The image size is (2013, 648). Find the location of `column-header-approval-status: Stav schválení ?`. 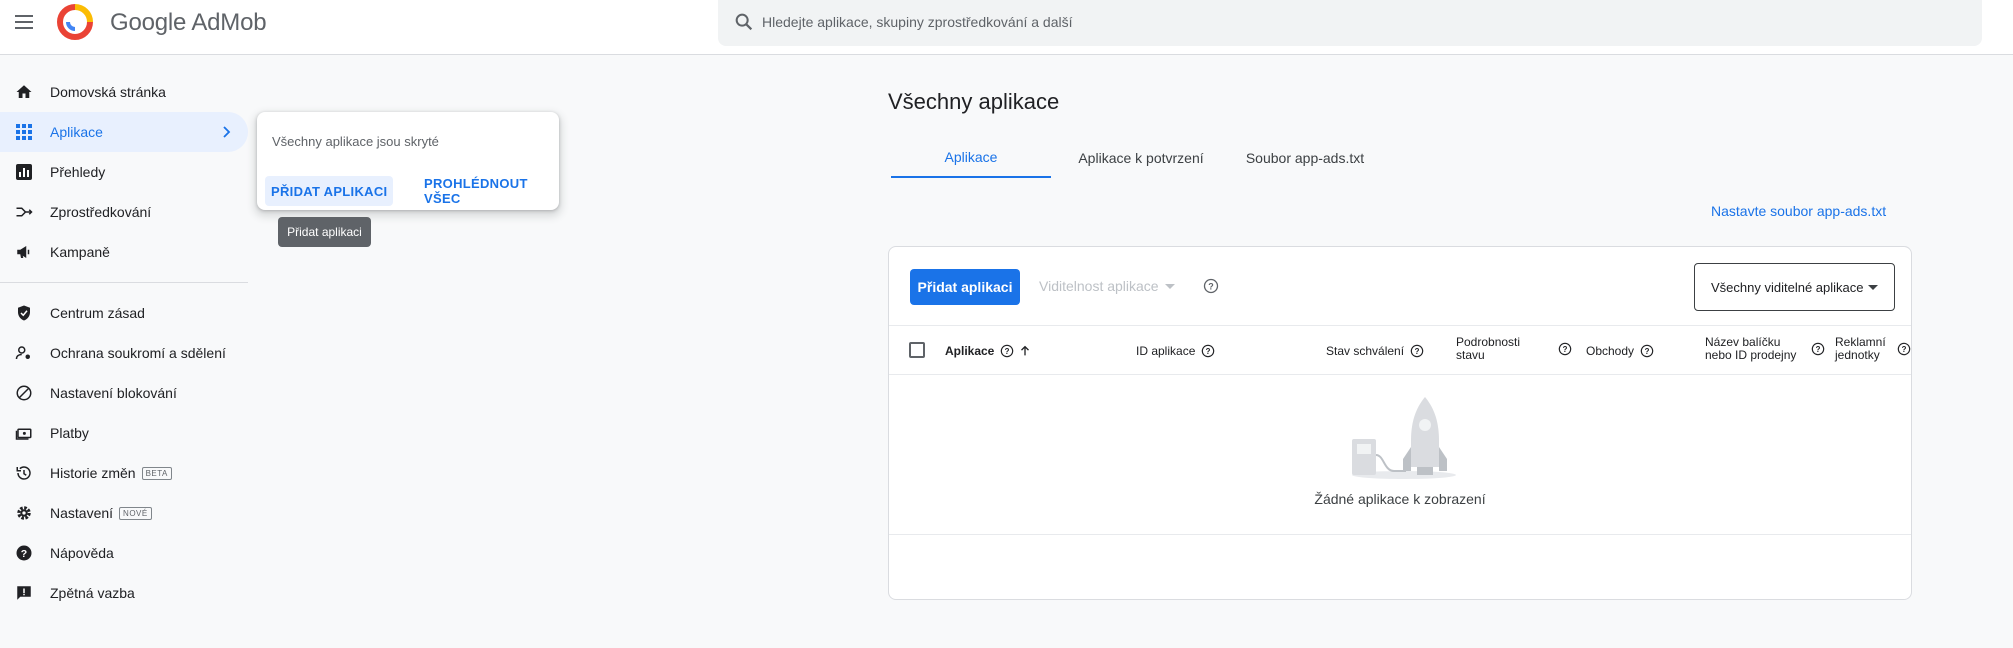

column-header-approval-status: Stav schválení ? is located at coordinates (1375, 351).